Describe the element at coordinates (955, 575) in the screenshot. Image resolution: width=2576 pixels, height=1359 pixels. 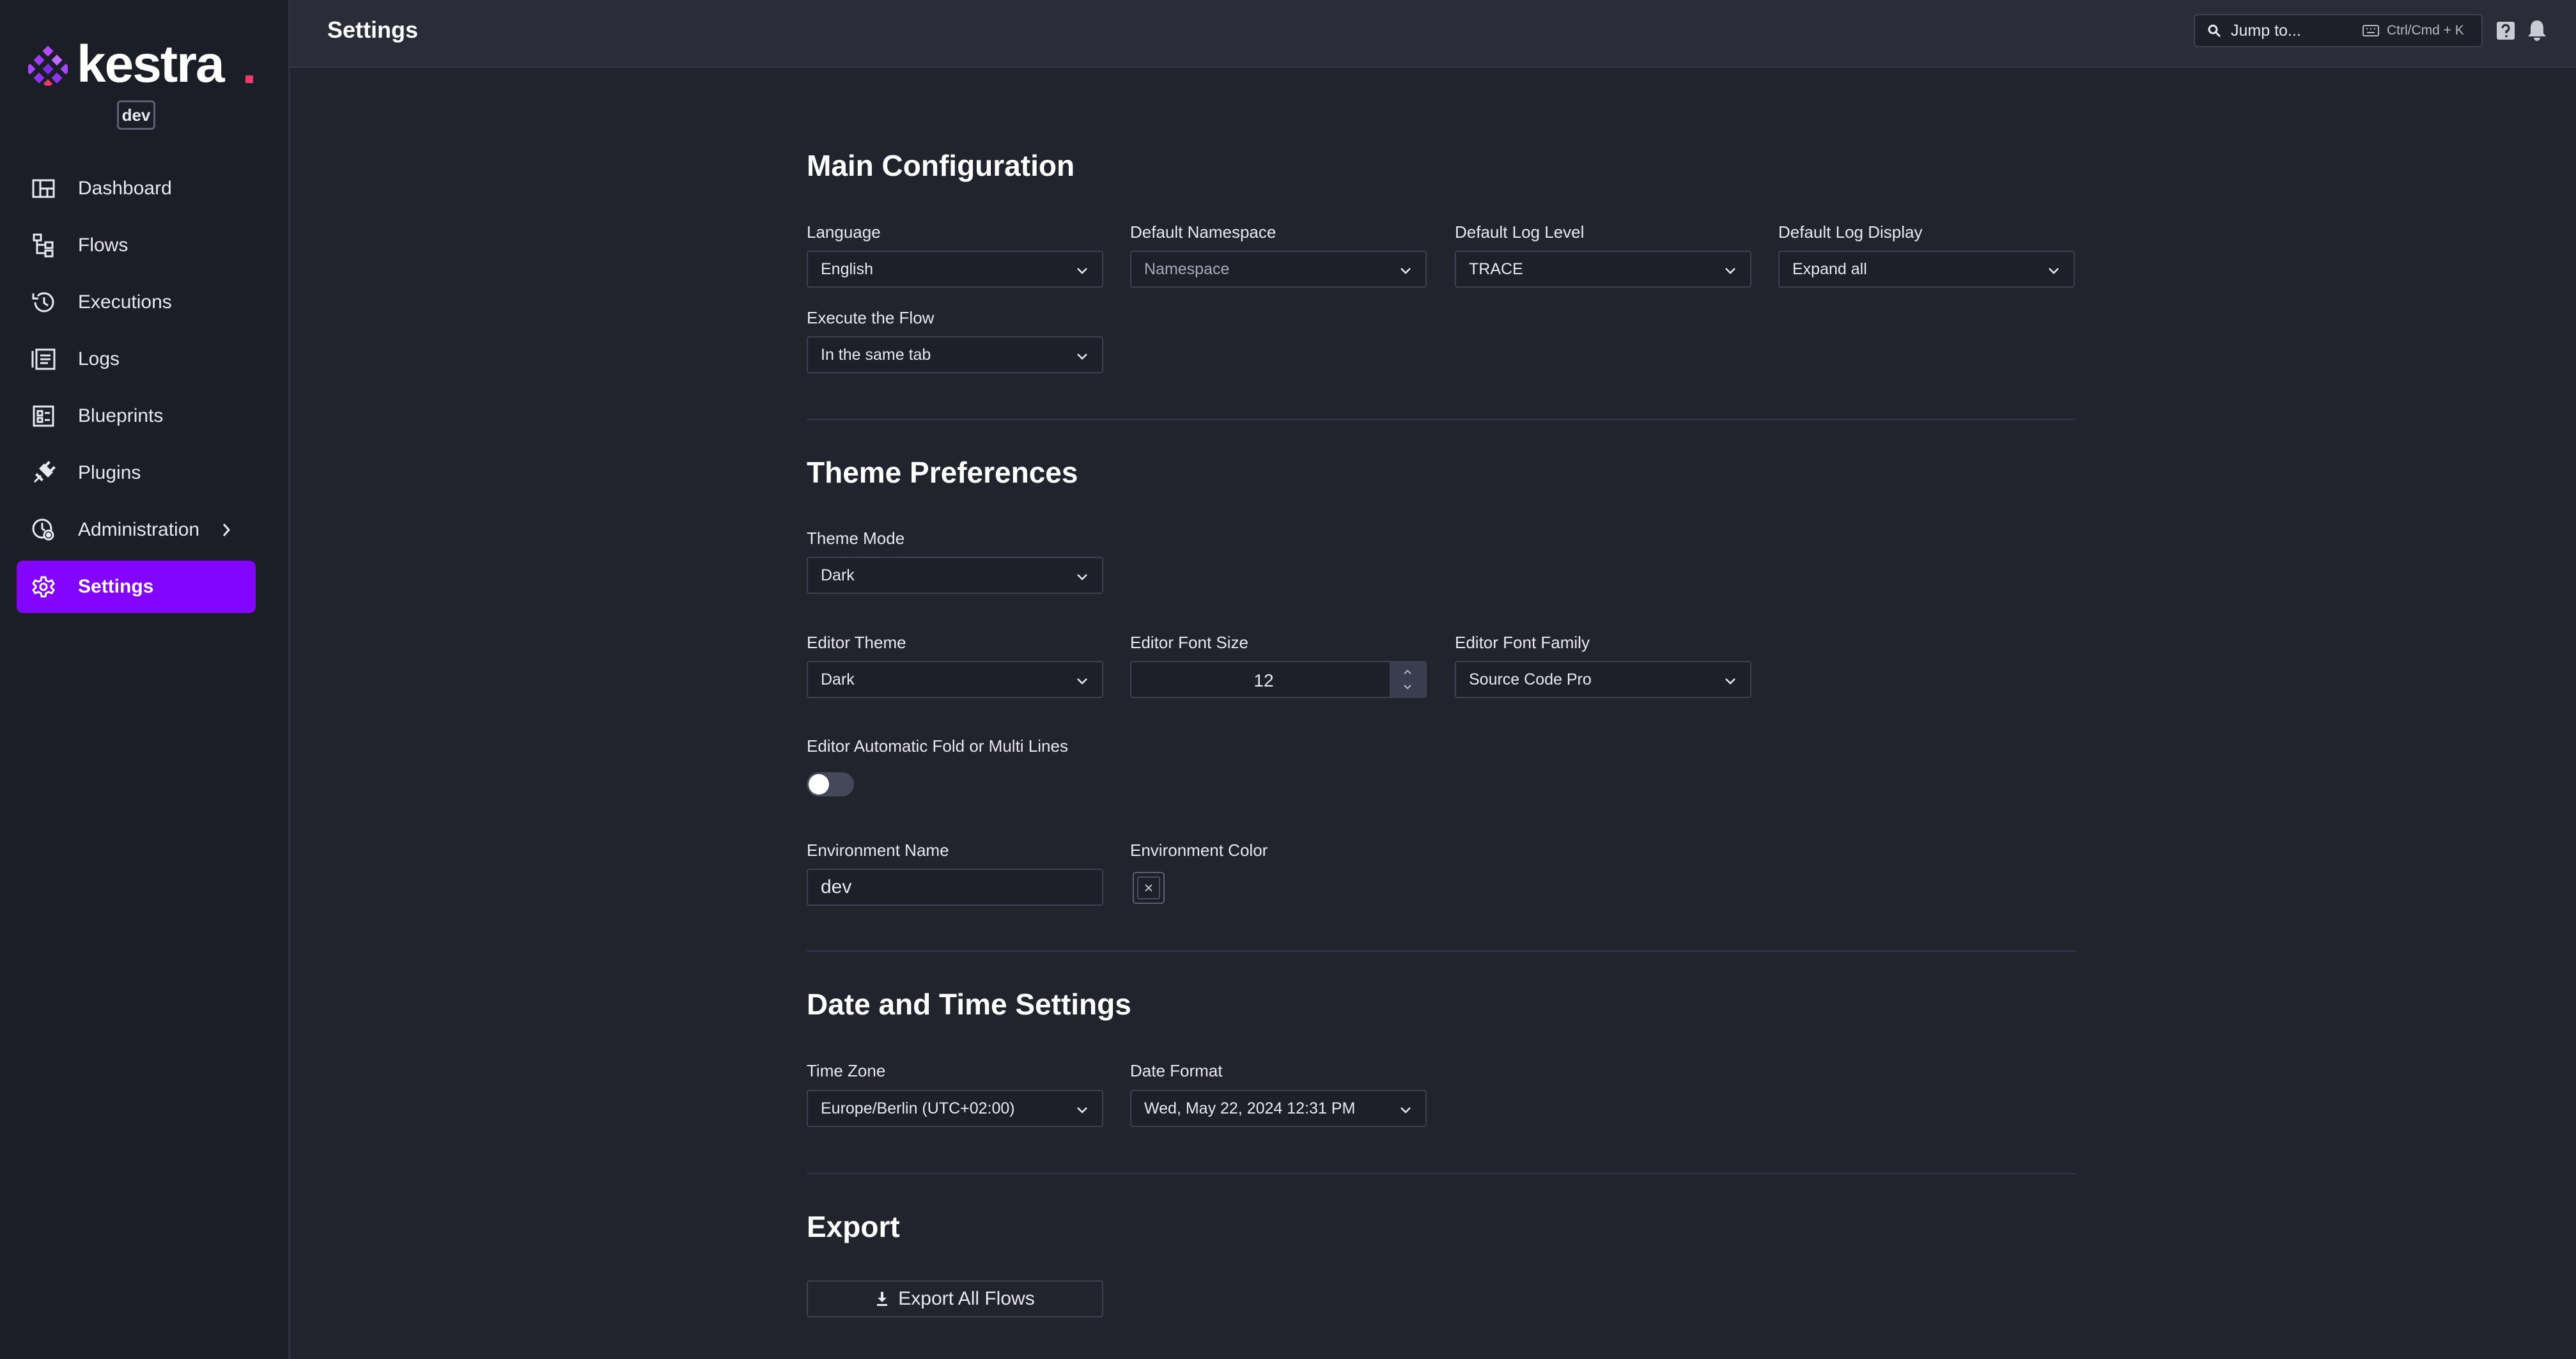
I see `theme-mode-select: Dark` at that location.